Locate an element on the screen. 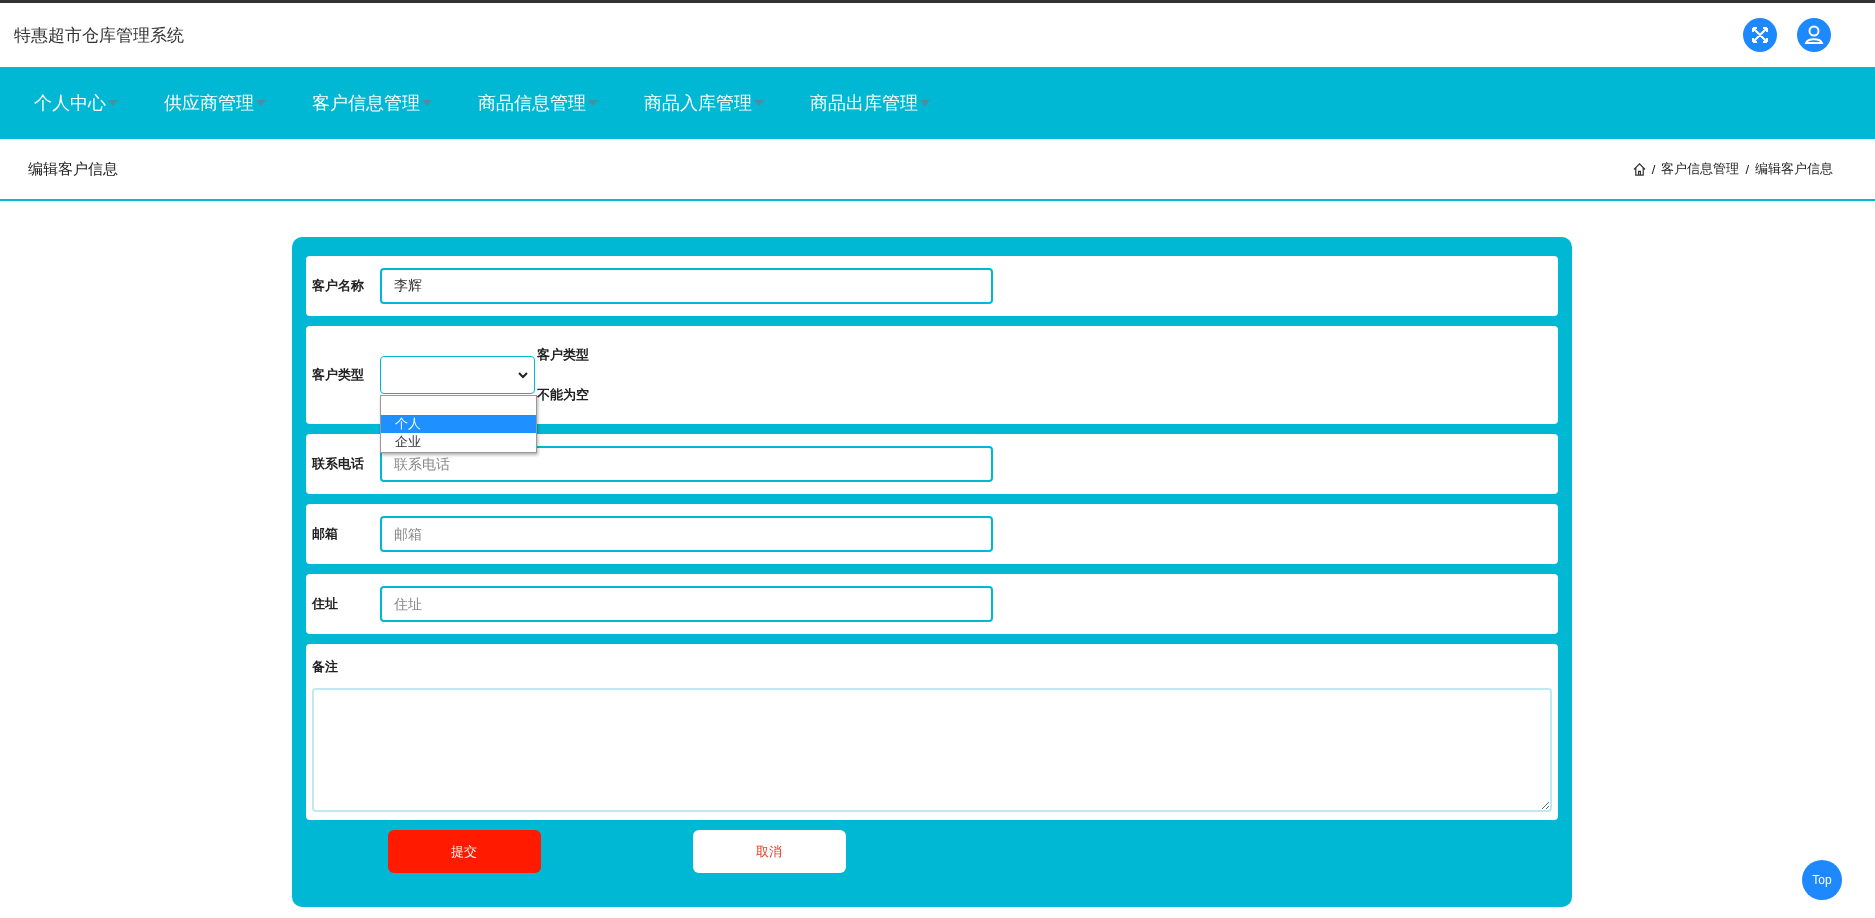  nav-menu-item: 商品出库管理 is located at coordinates (870, 103).